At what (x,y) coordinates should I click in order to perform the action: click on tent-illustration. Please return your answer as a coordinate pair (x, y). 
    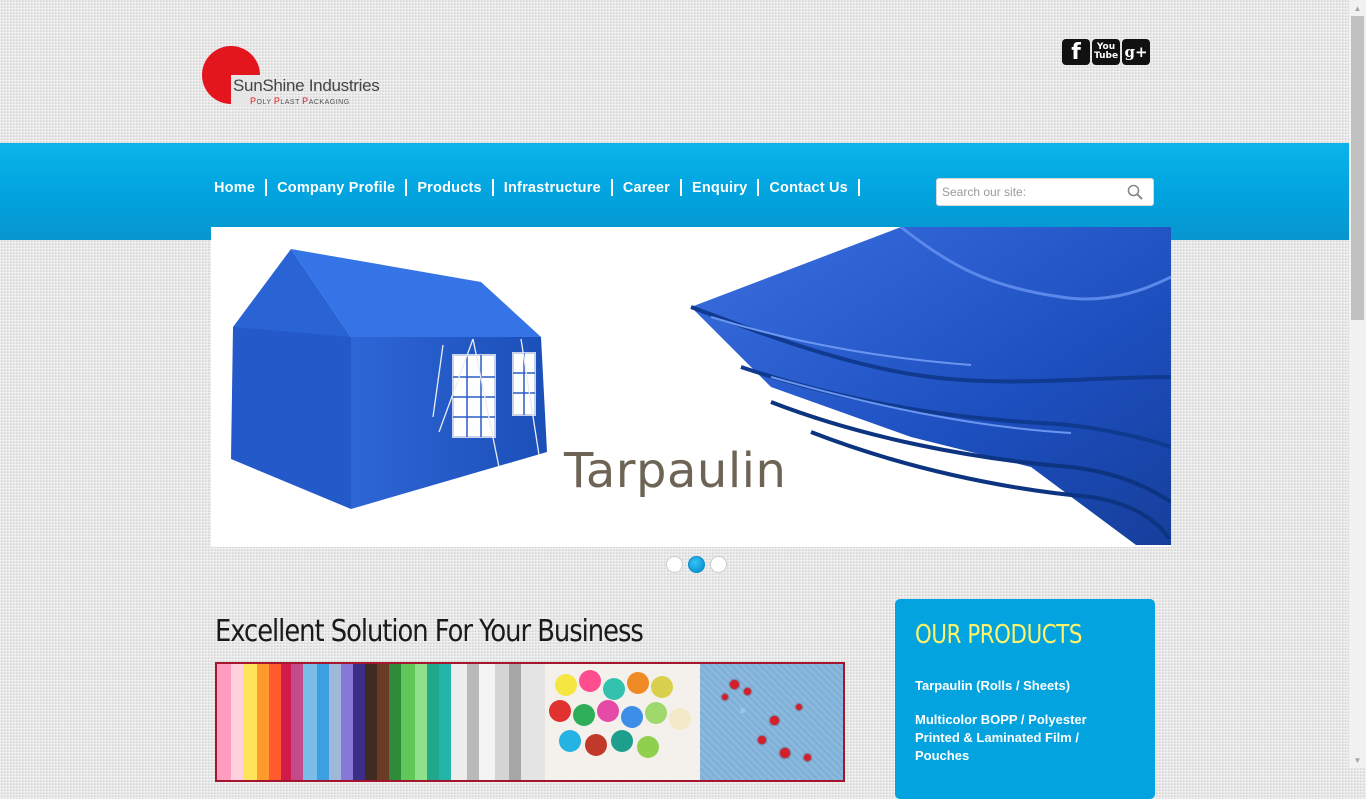
    Looking at the image, I should click on (389, 379).